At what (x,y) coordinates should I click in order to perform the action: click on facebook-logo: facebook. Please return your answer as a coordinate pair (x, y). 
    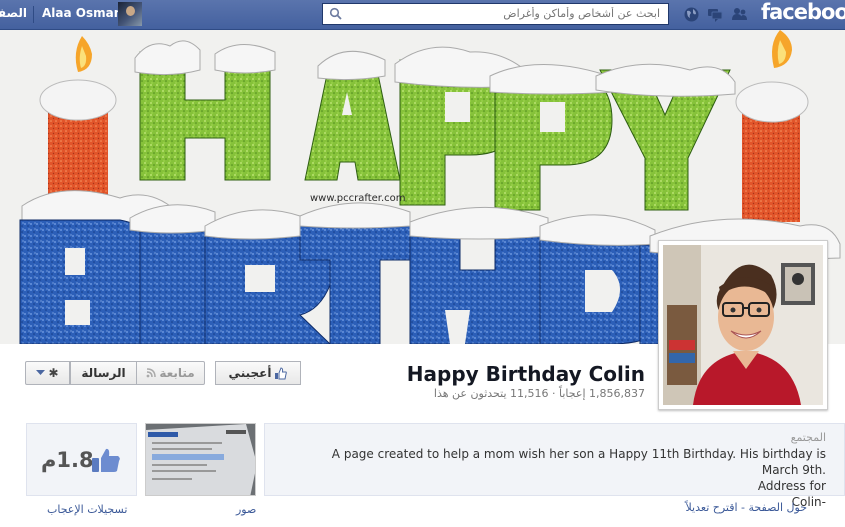
    Looking at the image, I should click on (803, 12).